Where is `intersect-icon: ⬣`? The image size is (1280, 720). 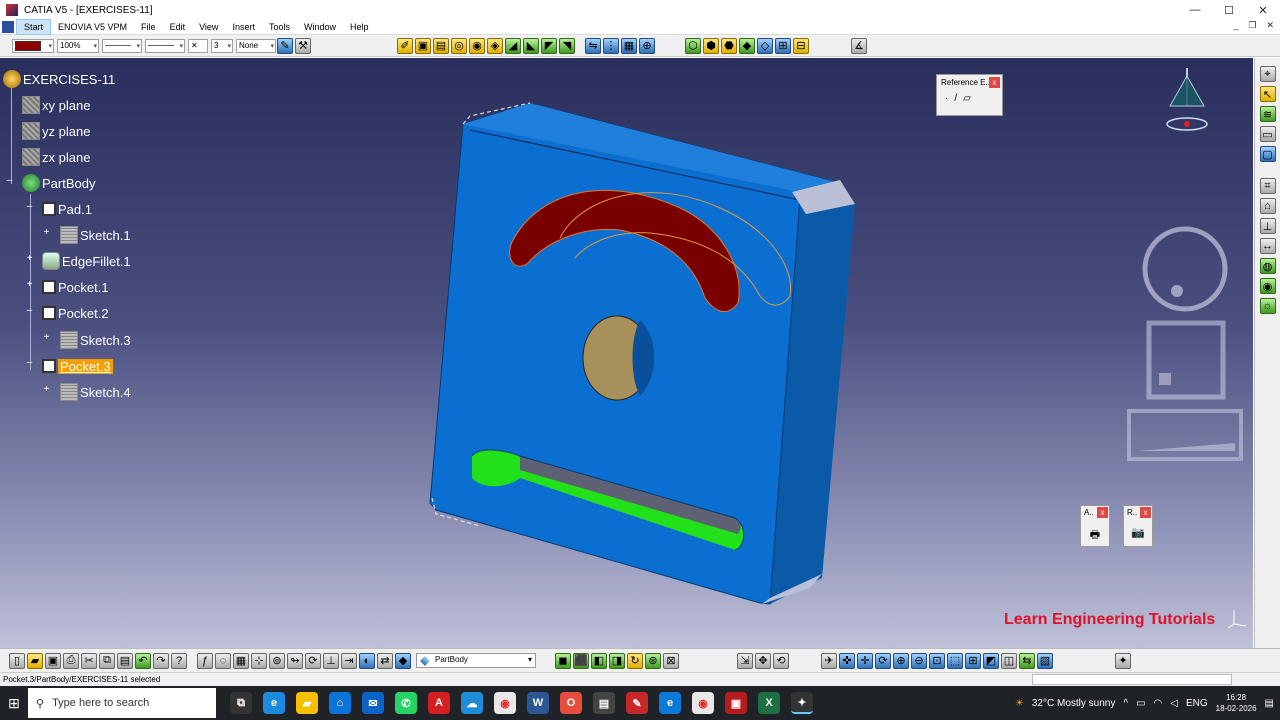 intersect-icon: ⬣ is located at coordinates (729, 45).